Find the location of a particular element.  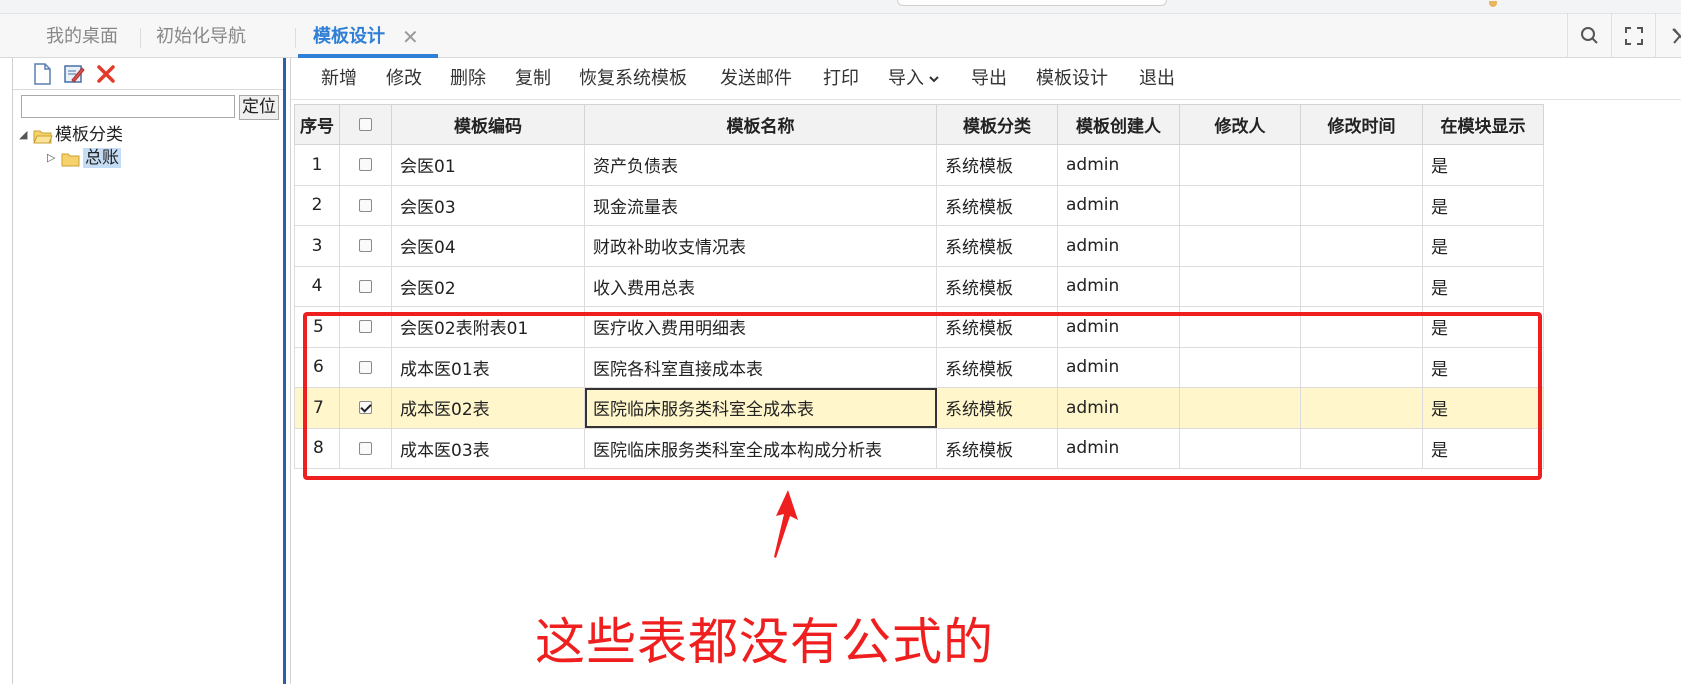

tree-filter-input is located at coordinates (128, 106).